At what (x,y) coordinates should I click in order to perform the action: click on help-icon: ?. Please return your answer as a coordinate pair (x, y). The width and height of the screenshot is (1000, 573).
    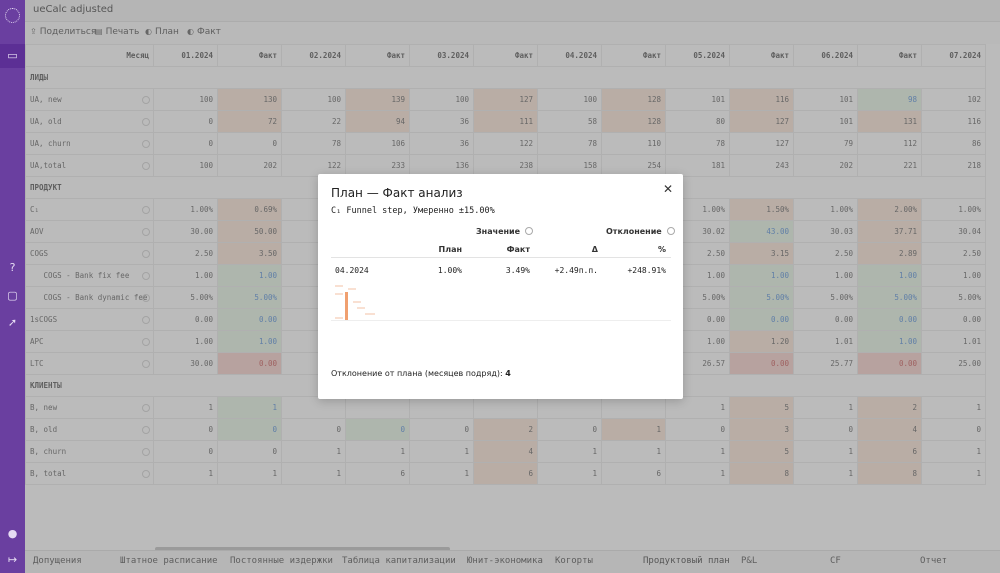
    Looking at the image, I should click on (12, 267).